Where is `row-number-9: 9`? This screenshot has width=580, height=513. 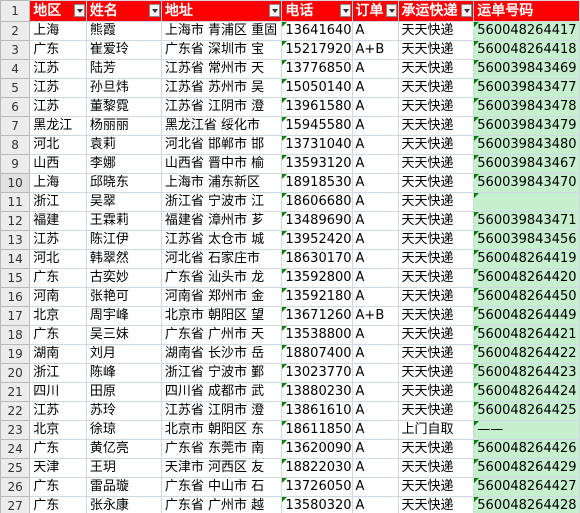 row-number-9: 9 is located at coordinates (15, 164).